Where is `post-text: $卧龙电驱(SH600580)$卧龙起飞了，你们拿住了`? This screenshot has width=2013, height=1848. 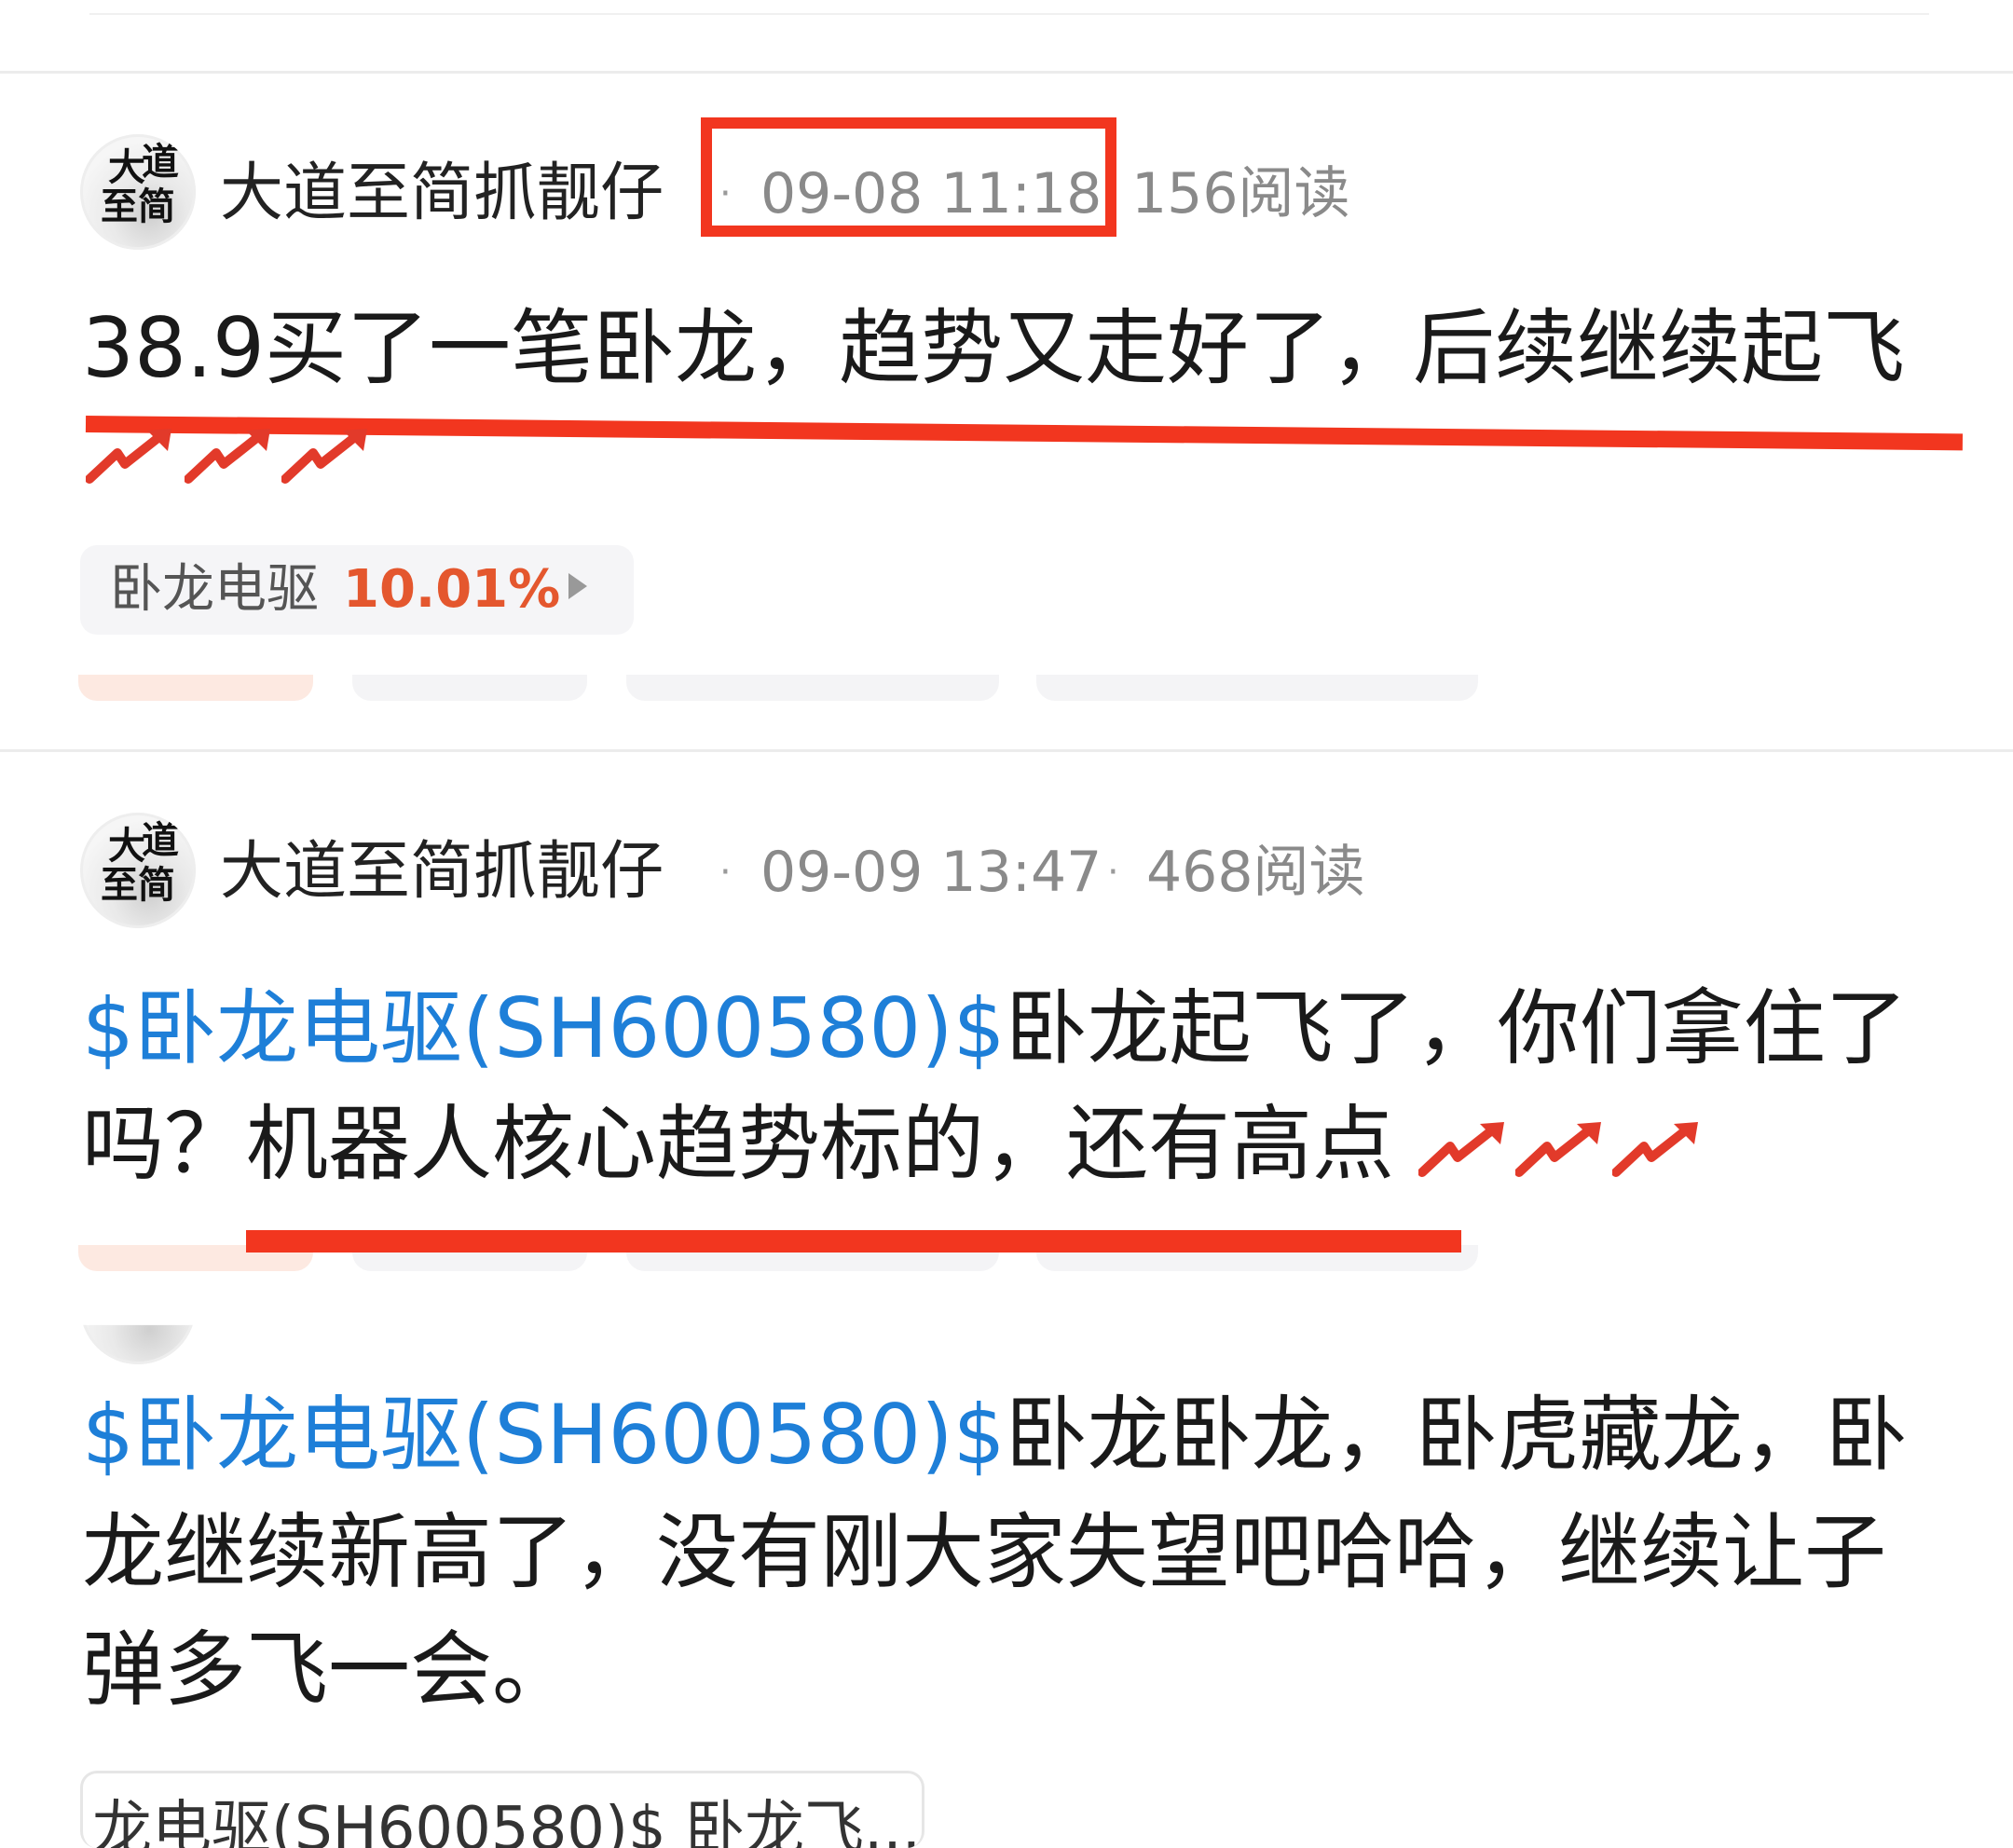
post-text: $卧龙电驱(SH600580)$卧龙起飞了，你们拿住了 is located at coordinates (1014, 1029).